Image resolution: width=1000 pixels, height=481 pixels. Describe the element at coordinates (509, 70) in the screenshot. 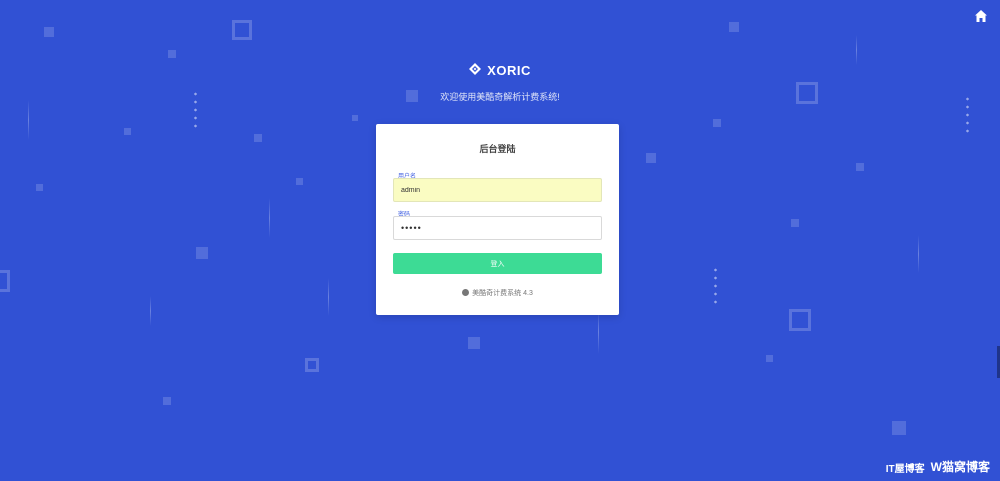

I see `brand-name: XORIC` at that location.